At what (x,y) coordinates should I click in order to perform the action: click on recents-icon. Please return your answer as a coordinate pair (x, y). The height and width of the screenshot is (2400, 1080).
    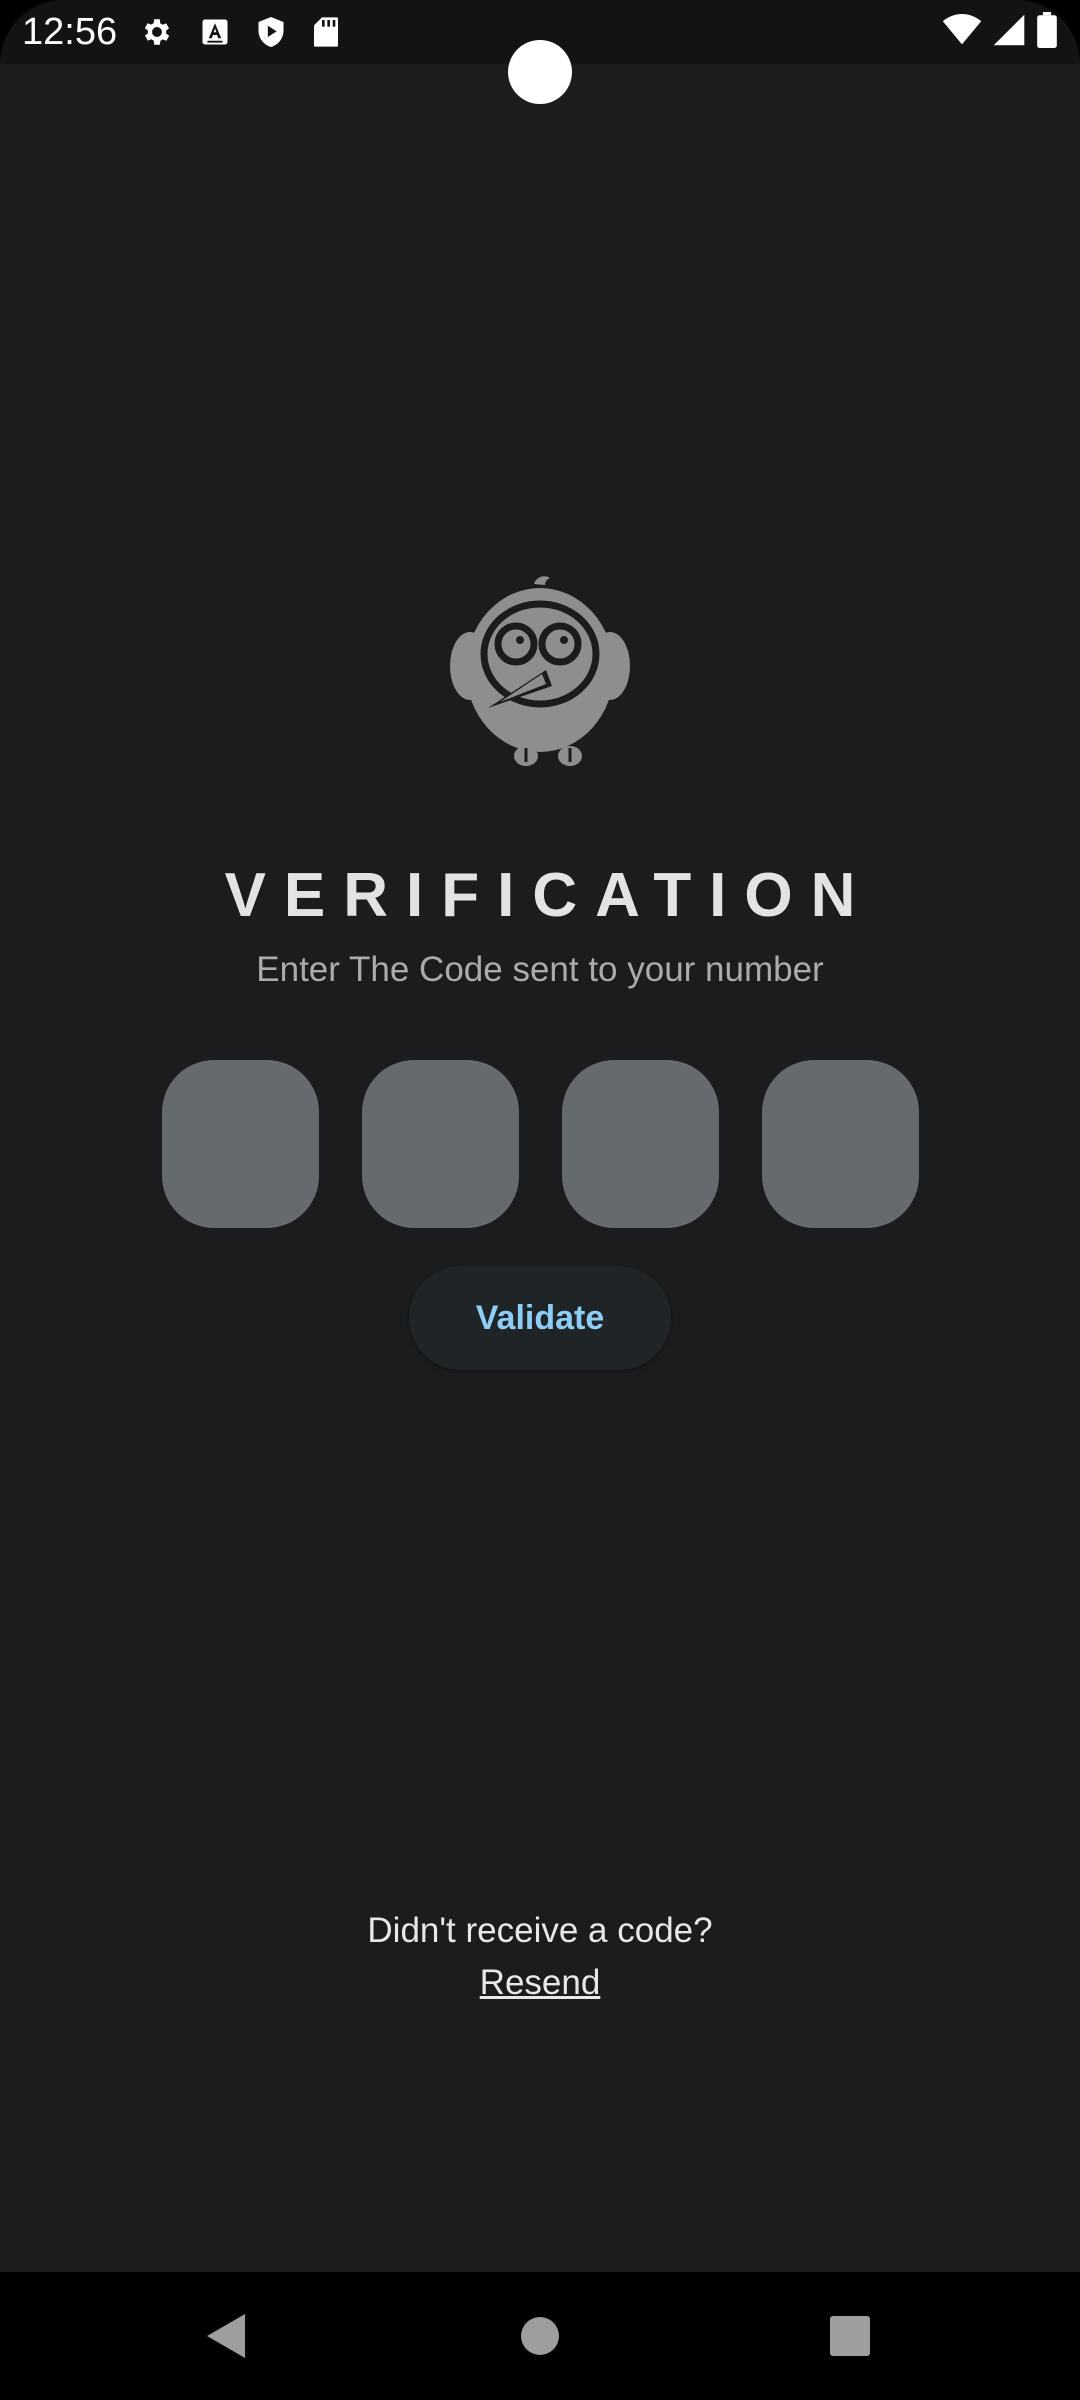
    Looking at the image, I should click on (850, 2336).